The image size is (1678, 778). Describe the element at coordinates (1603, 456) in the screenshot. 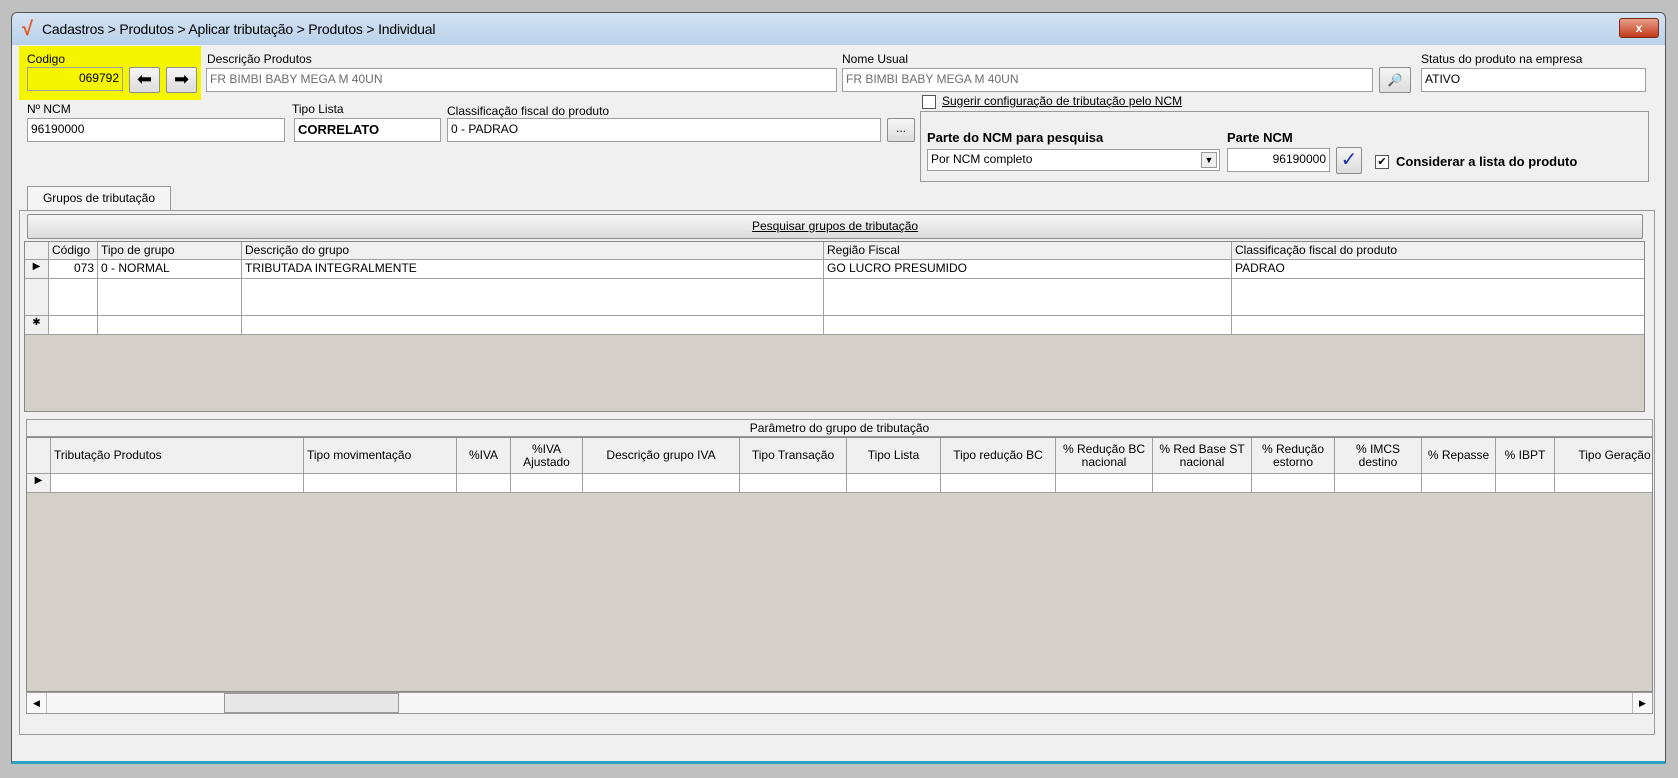

I see `column-header: Tipo Geração D` at that location.